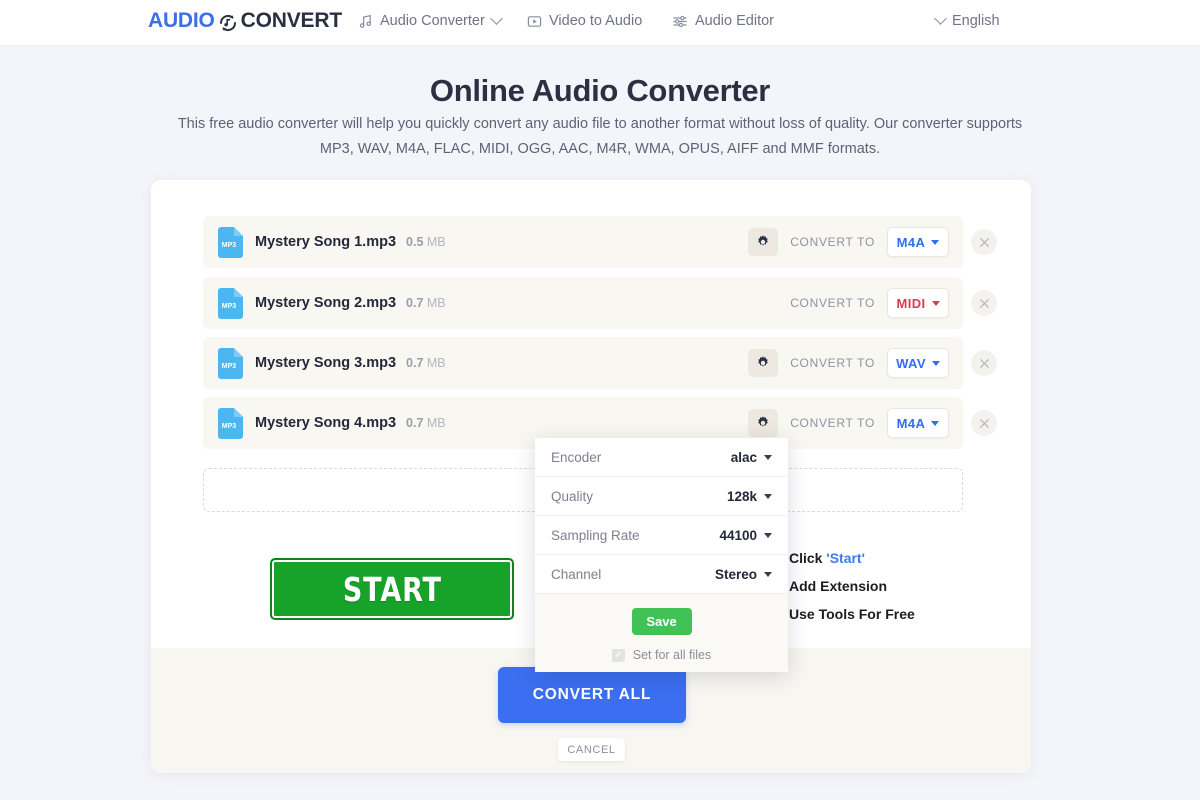 This screenshot has width=1200, height=800. What do you see at coordinates (911, 363) in the screenshot?
I see `format-value: WAV` at bounding box center [911, 363].